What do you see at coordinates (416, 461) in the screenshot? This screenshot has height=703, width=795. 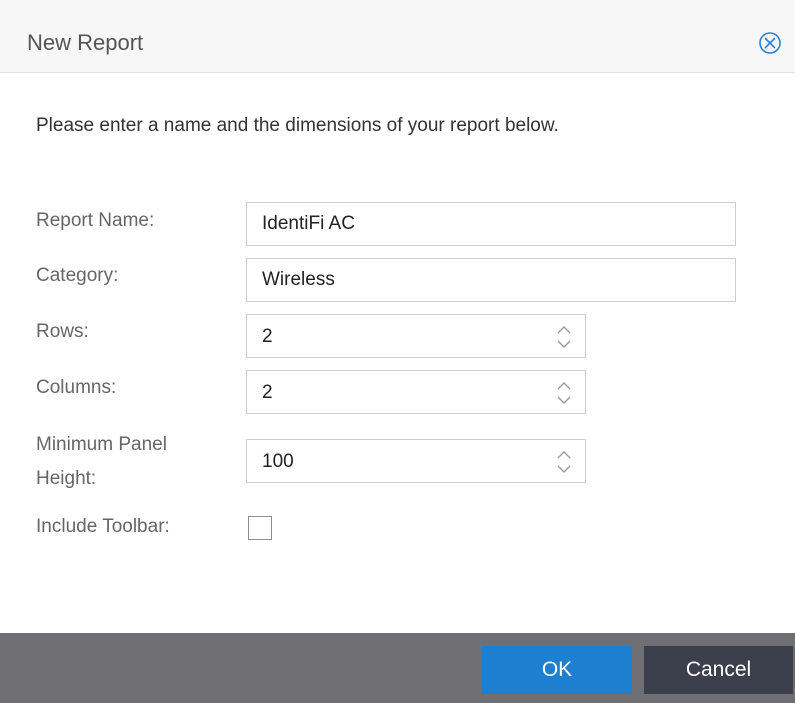 I see `min-panel-height-spinner: 100` at bounding box center [416, 461].